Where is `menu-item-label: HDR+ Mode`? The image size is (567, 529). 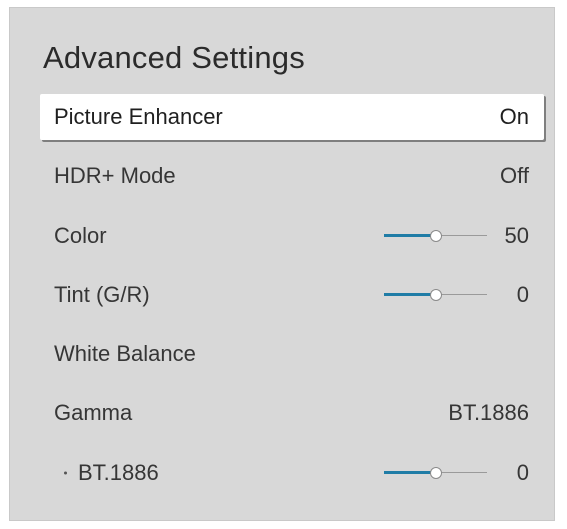 menu-item-label: HDR+ Mode is located at coordinates (115, 175).